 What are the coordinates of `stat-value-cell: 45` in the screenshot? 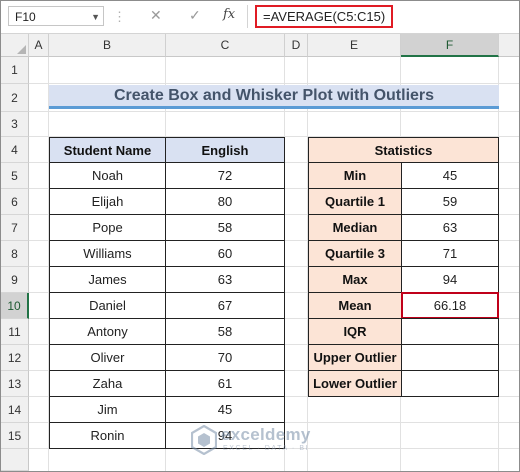 It's located at (450, 175).